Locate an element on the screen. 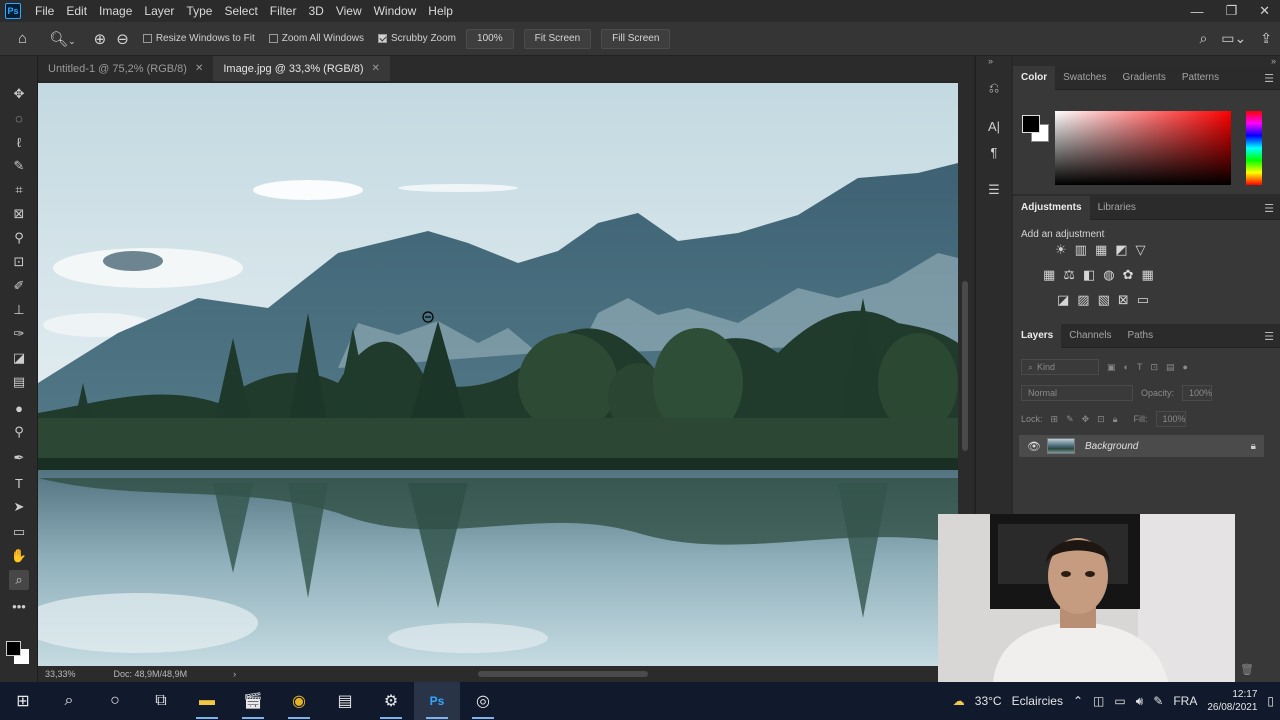  character-panel-icon: A| is located at coordinates (994, 126).